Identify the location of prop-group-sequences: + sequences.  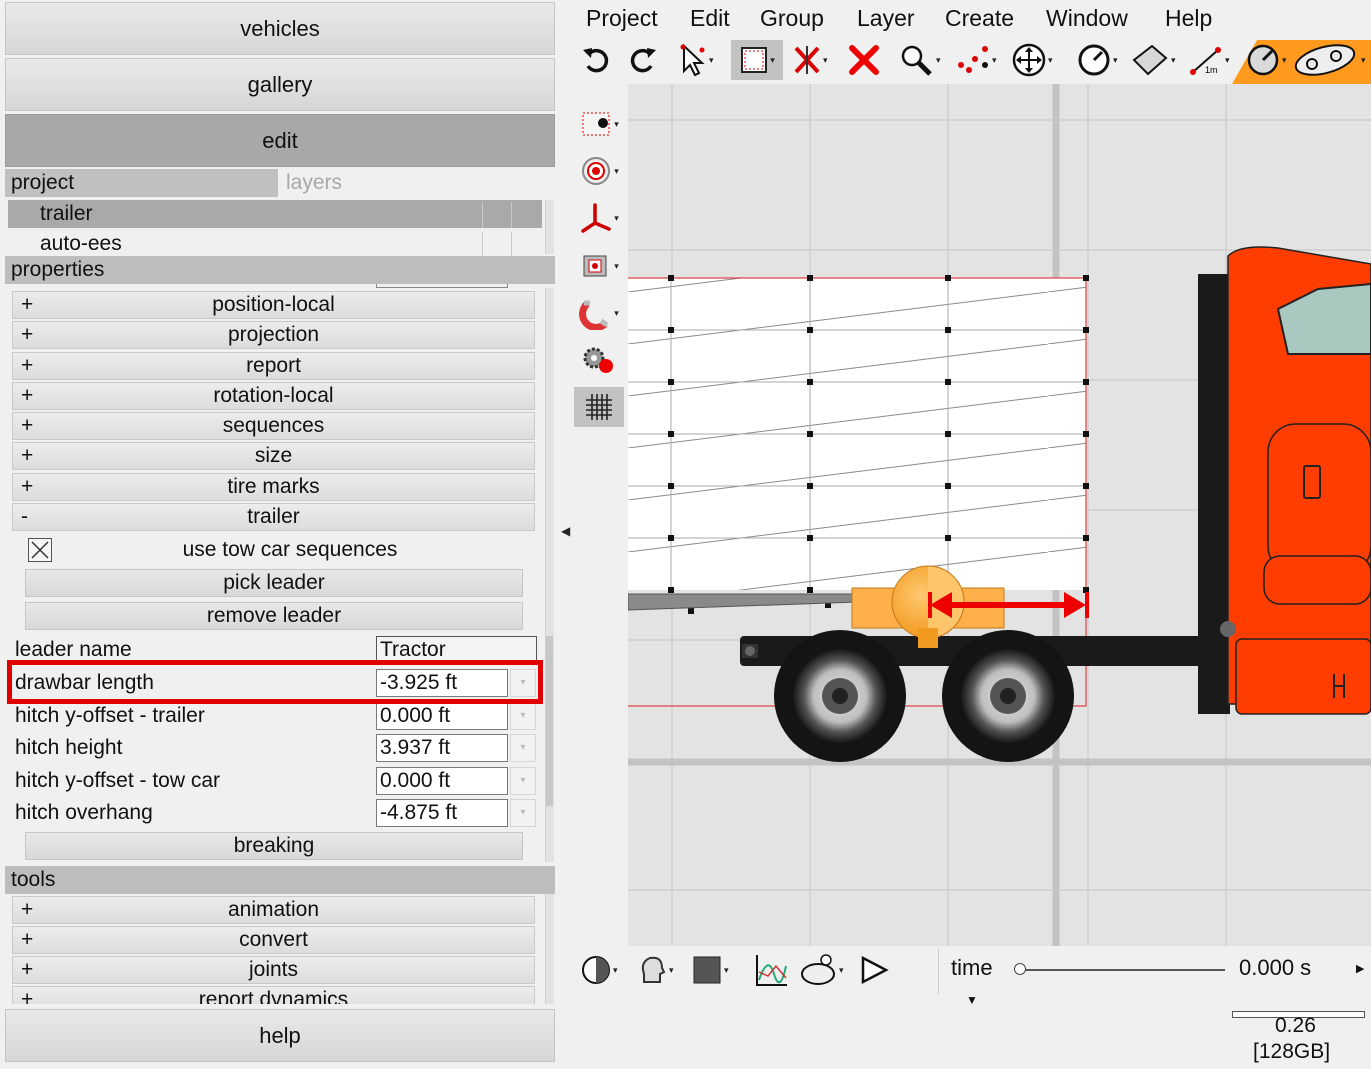
(273, 426).